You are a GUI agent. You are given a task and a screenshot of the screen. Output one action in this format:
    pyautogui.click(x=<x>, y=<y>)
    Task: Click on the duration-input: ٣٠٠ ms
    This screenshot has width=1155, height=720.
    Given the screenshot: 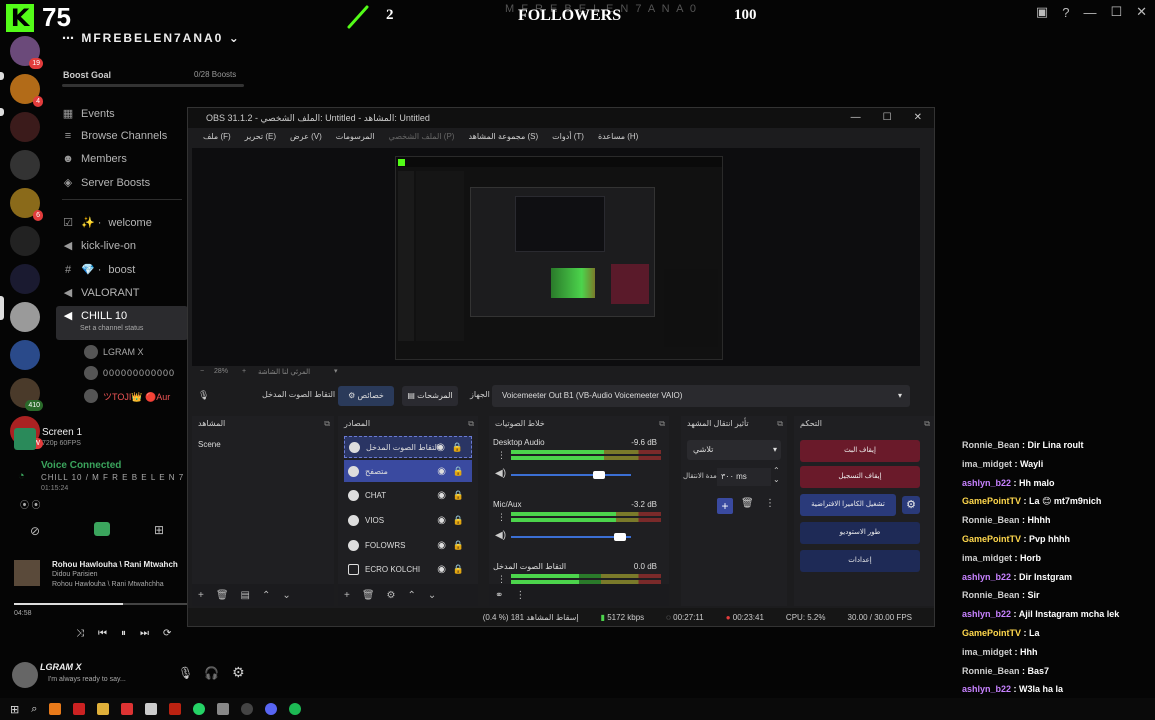 What is the action you would take?
    pyautogui.click(x=744, y=477)
    